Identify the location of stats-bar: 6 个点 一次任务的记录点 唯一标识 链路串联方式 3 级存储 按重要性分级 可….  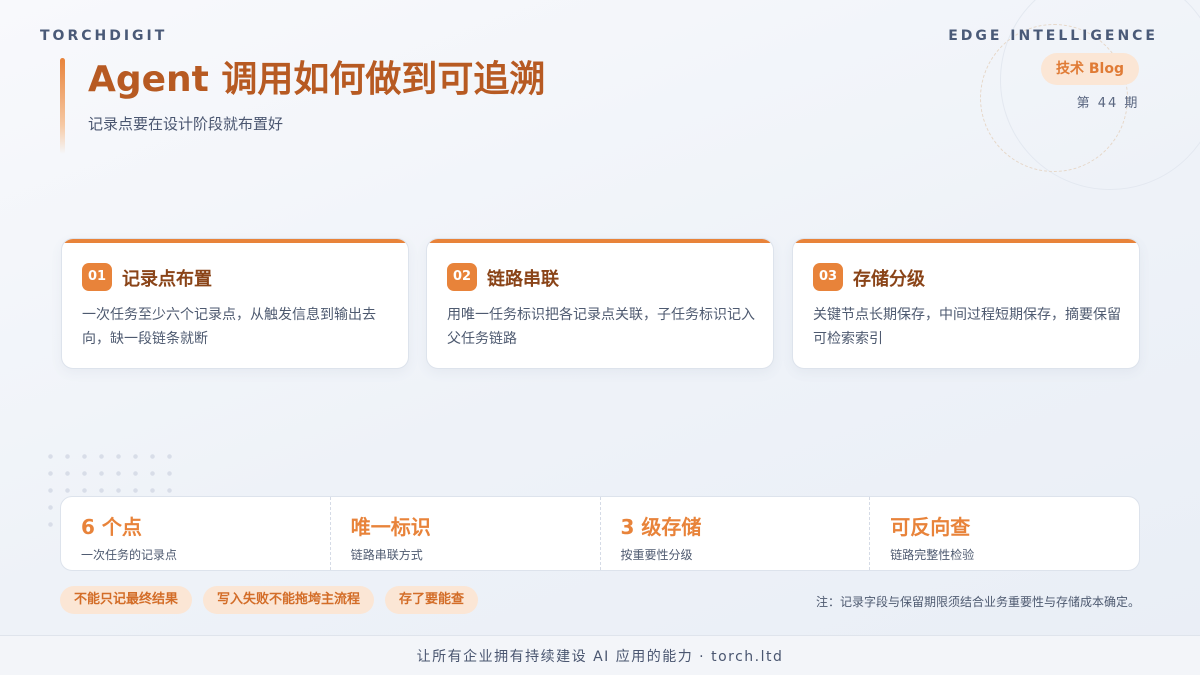
(600, 533).